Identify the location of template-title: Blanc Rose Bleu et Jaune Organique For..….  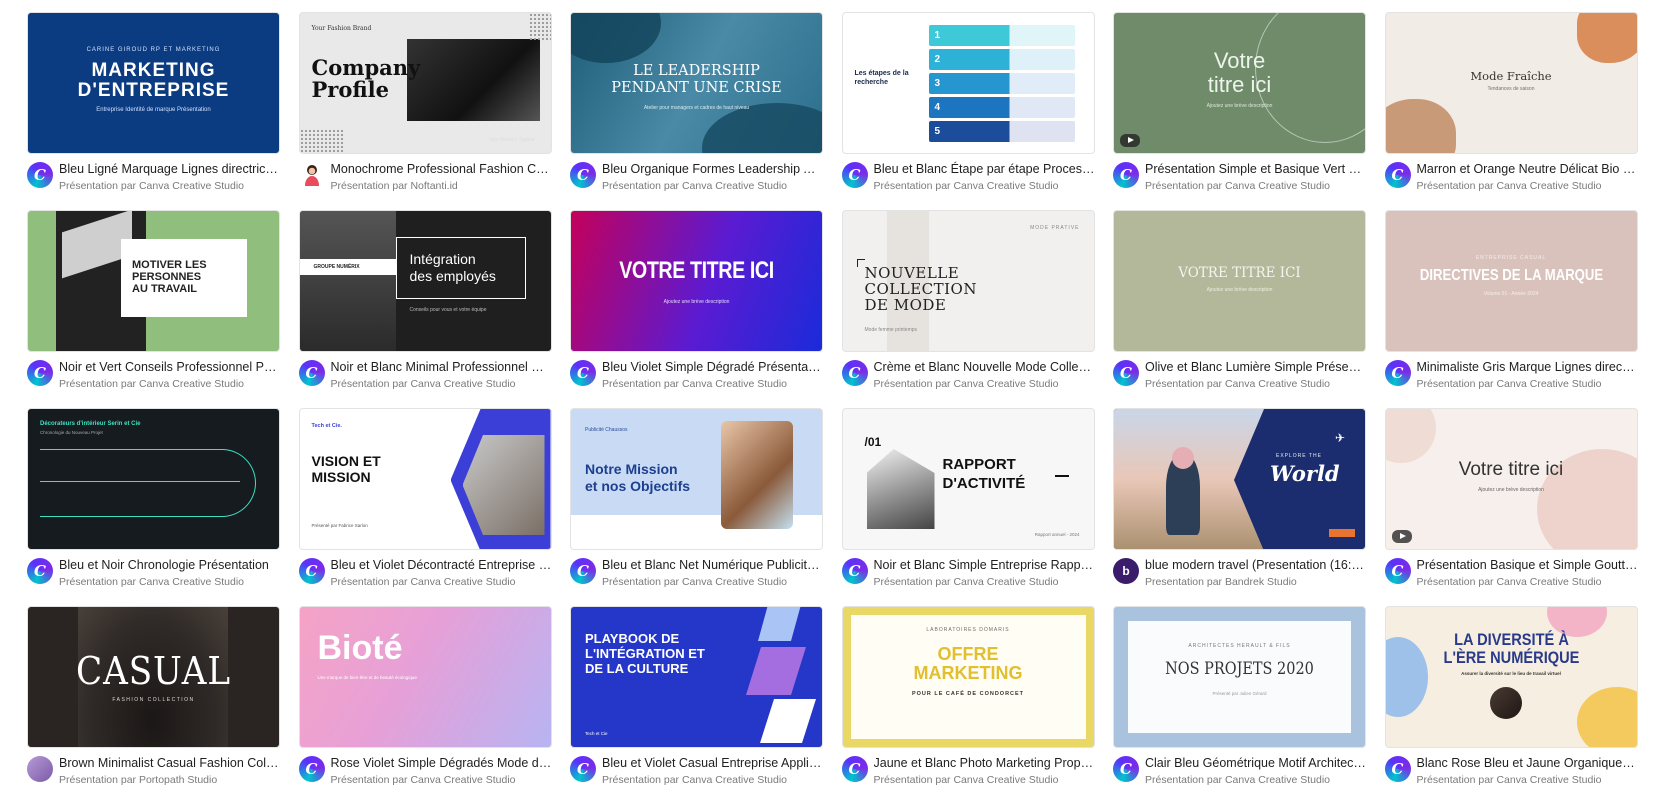
(1527, 763).